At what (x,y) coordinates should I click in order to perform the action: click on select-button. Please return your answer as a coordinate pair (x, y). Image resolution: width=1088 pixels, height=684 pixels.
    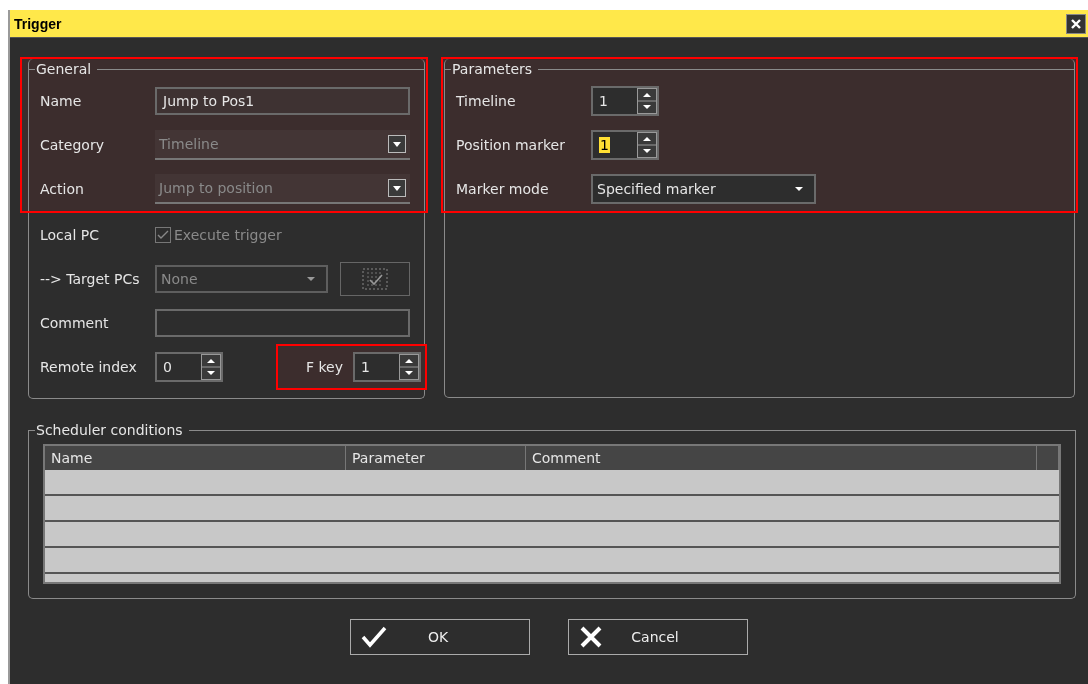
    Looking at the image, I should click on (375, 279).